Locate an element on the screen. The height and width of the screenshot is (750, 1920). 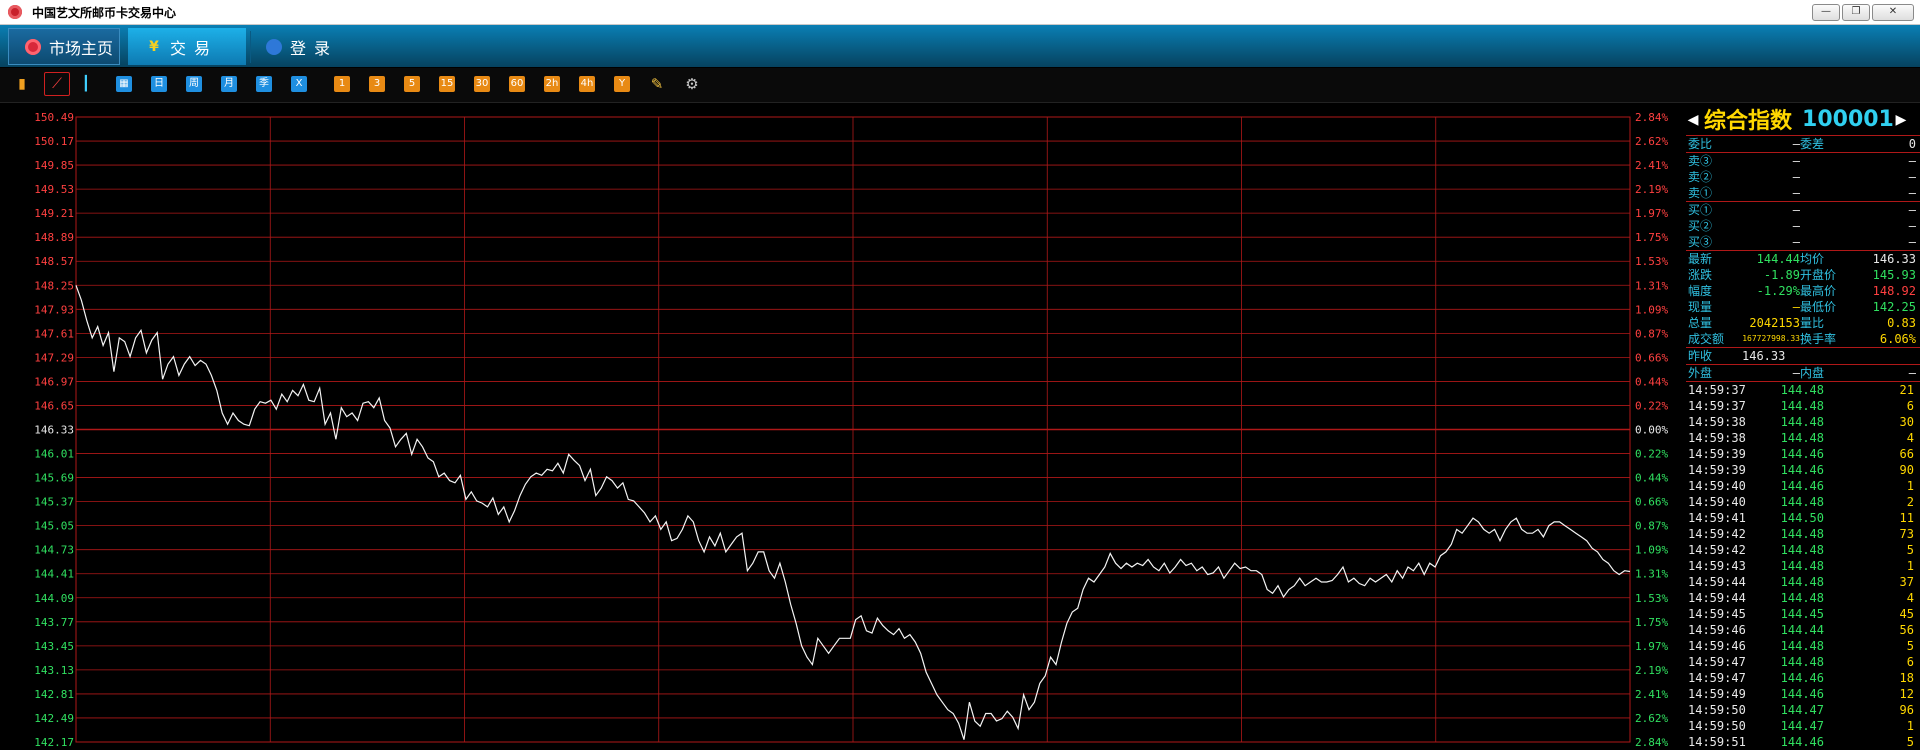
maximize-button: ❐ is located at coordinates (1856, 12).